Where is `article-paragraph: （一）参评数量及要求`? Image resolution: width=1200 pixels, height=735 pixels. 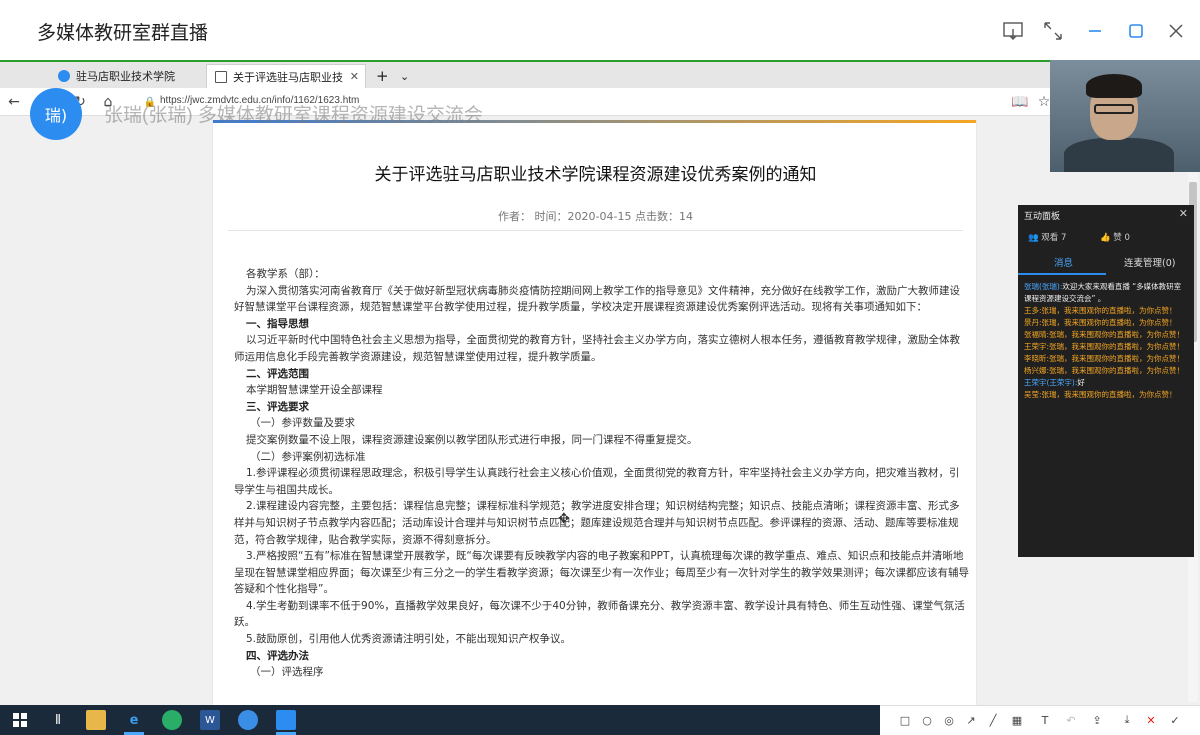
article-paragraph: （一）参评数量及要求 is located at coordinates (302, 423).